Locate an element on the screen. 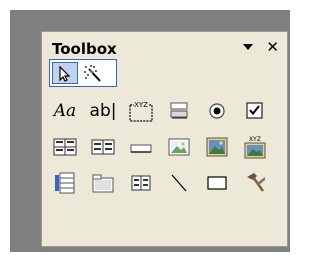  scrollbar-tool is located at coordinates (65, 183).